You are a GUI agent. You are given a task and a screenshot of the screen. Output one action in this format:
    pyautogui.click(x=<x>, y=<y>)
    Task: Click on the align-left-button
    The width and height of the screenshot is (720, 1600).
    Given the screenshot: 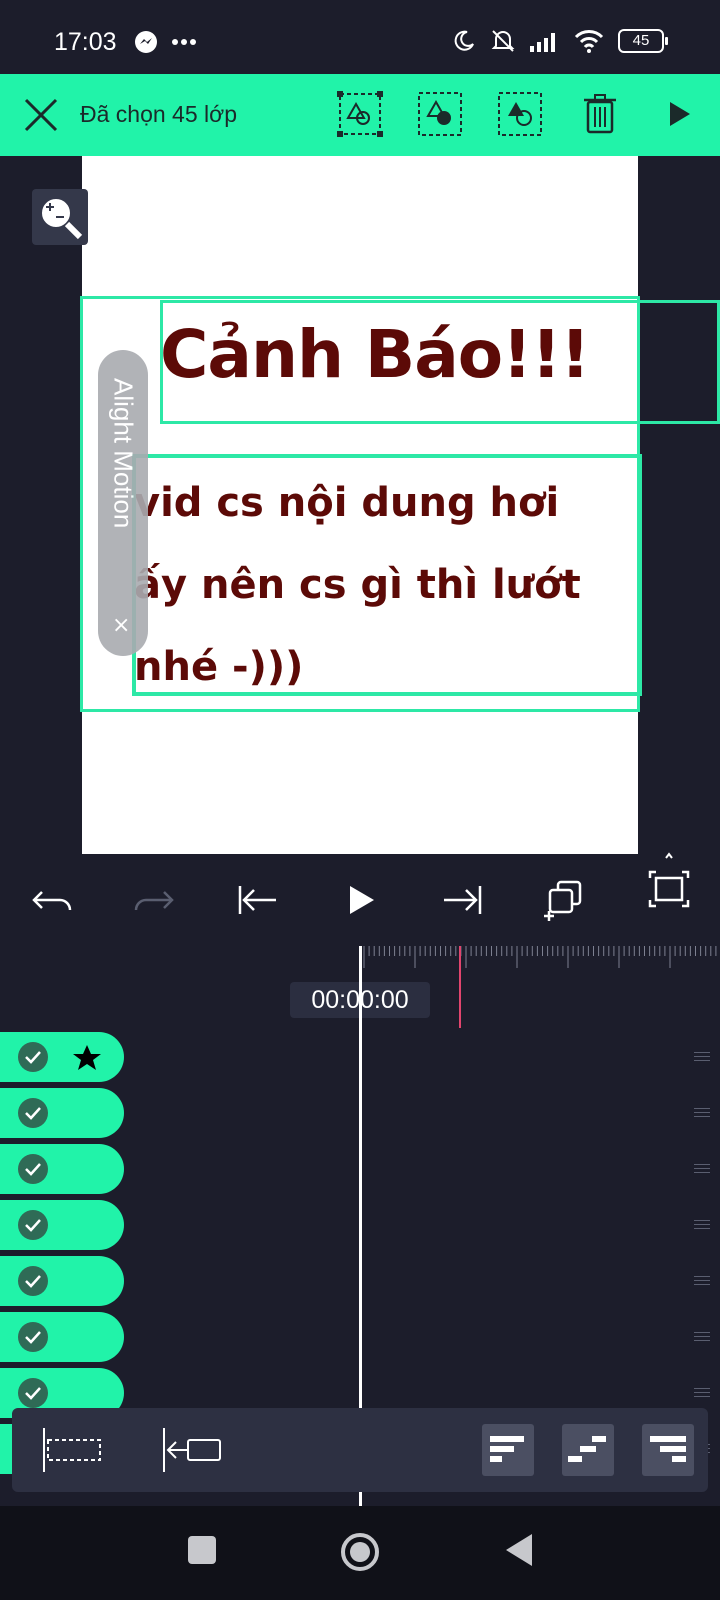 What is the action you would take?
    pyautogui.click(x=508, y=1450)
    